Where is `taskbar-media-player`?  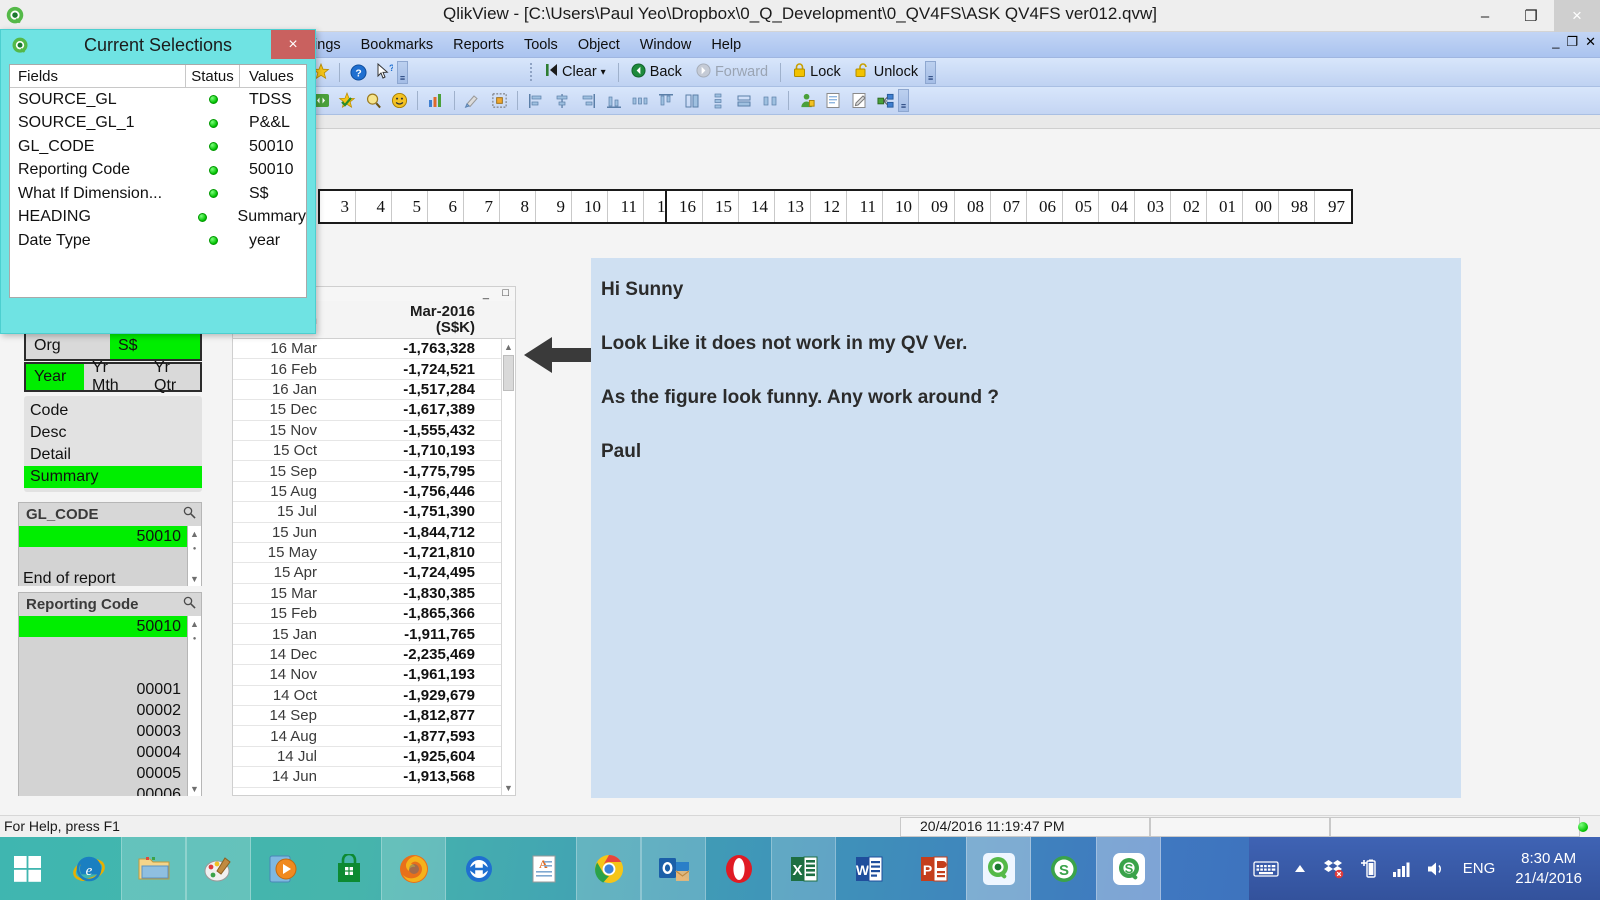
taskbar-media-player is located at coordinates (283, 868).